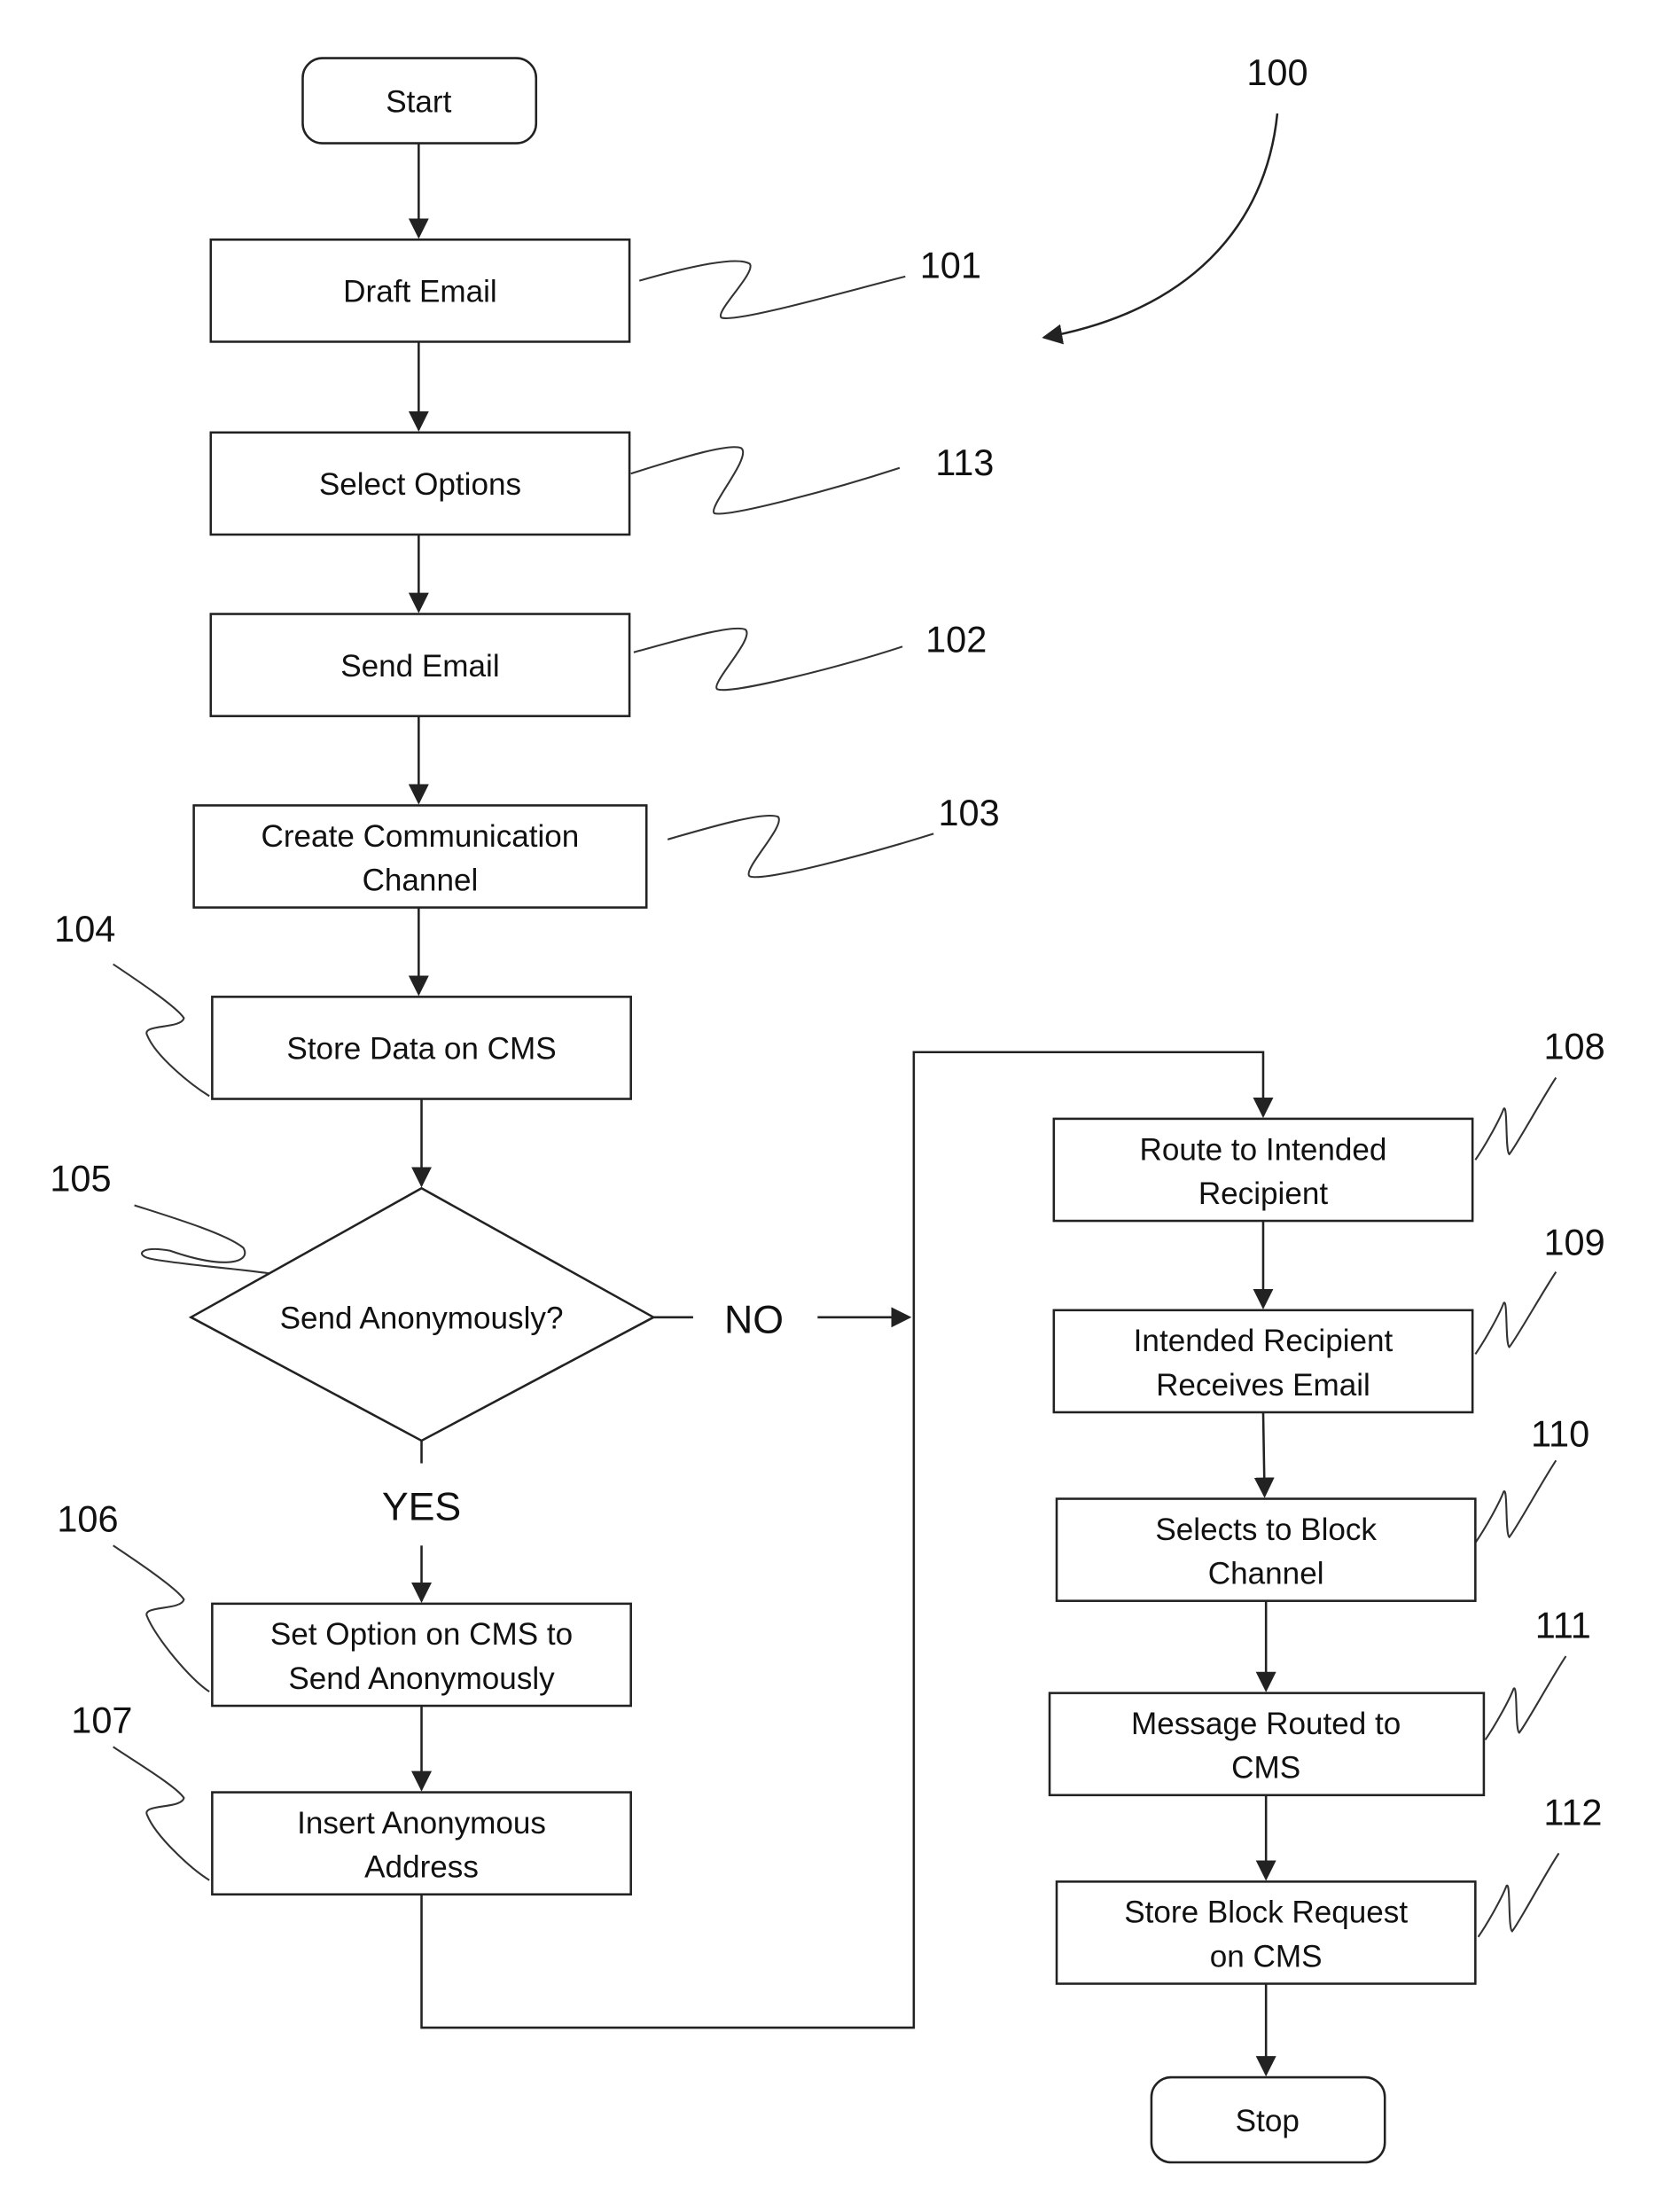 The width and height of the screenshot is (1655, 2212). Describe the element at coordinates (1266, 1724) in the screenshot. I see `routed-cms-line1: Message Routed to` at that location.